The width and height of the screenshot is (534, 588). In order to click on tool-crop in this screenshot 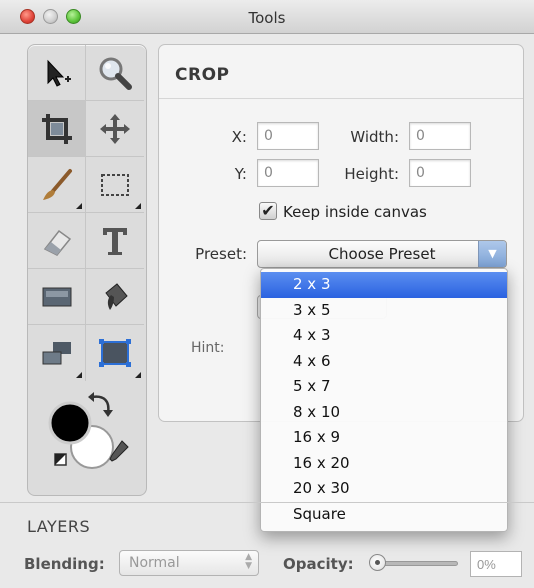, I will do `click(57, 129)`.